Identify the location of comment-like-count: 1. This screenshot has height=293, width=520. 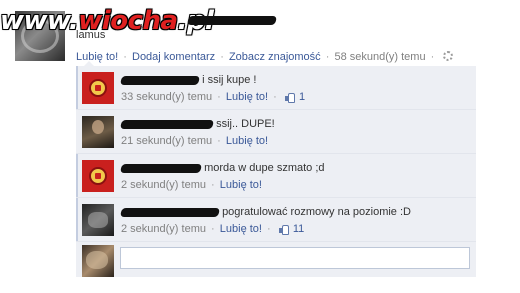
(302, 97).